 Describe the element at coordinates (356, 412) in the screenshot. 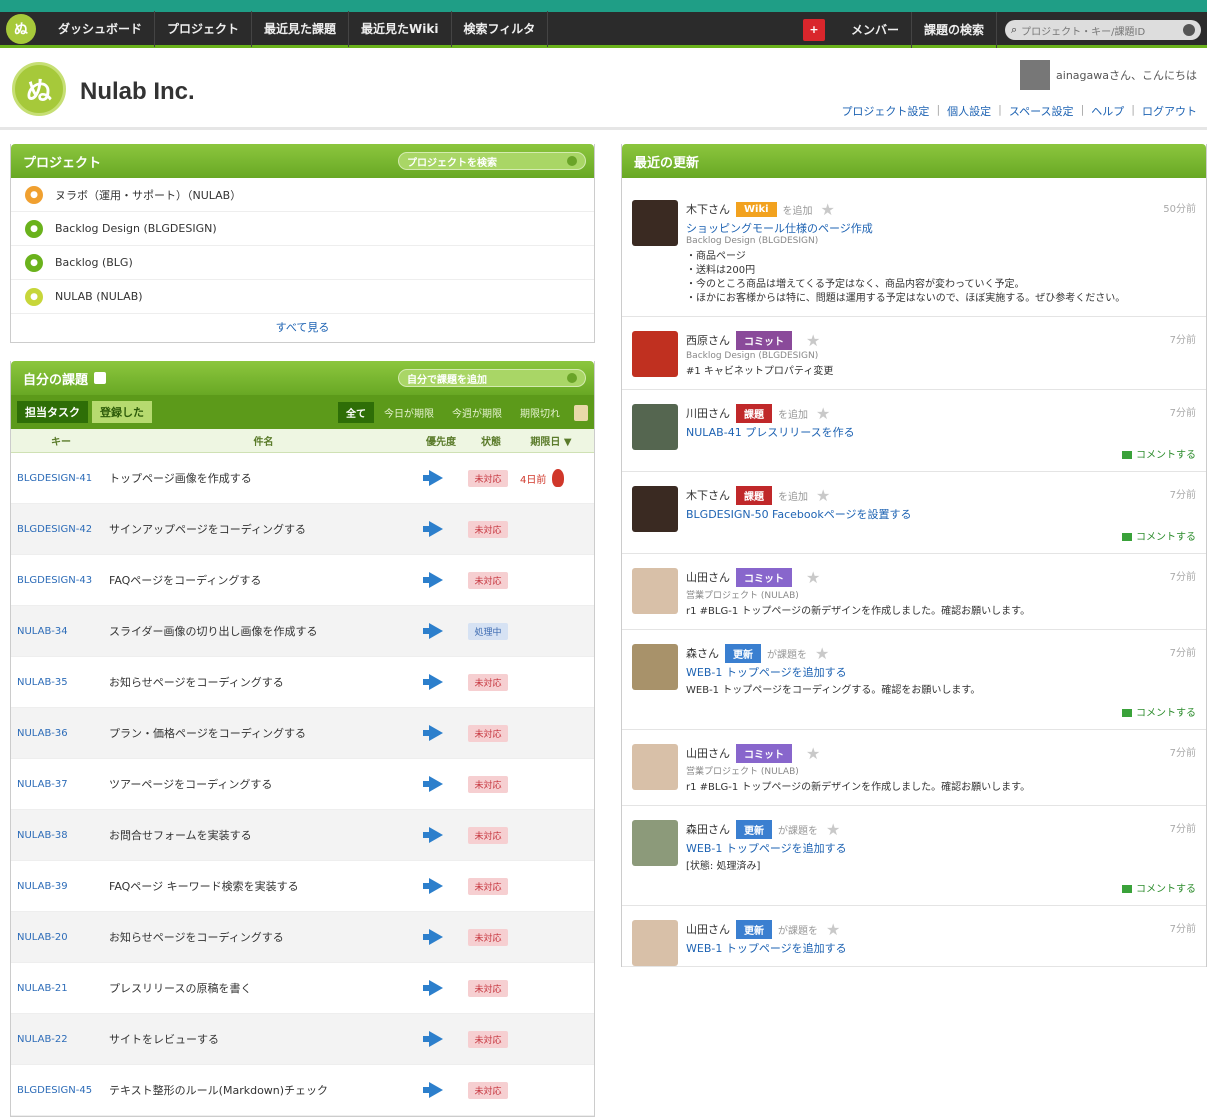

I see `filter-all: 全て` at that location.